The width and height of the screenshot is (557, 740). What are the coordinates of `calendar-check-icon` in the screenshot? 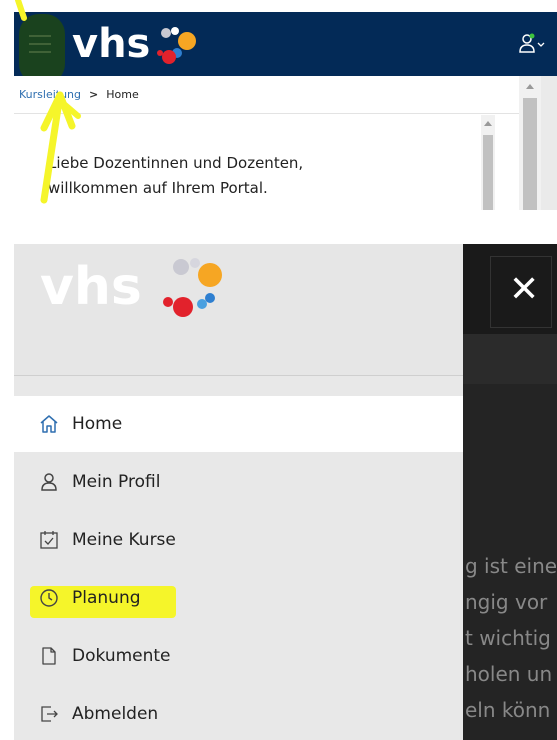 It's located at (49, 540).